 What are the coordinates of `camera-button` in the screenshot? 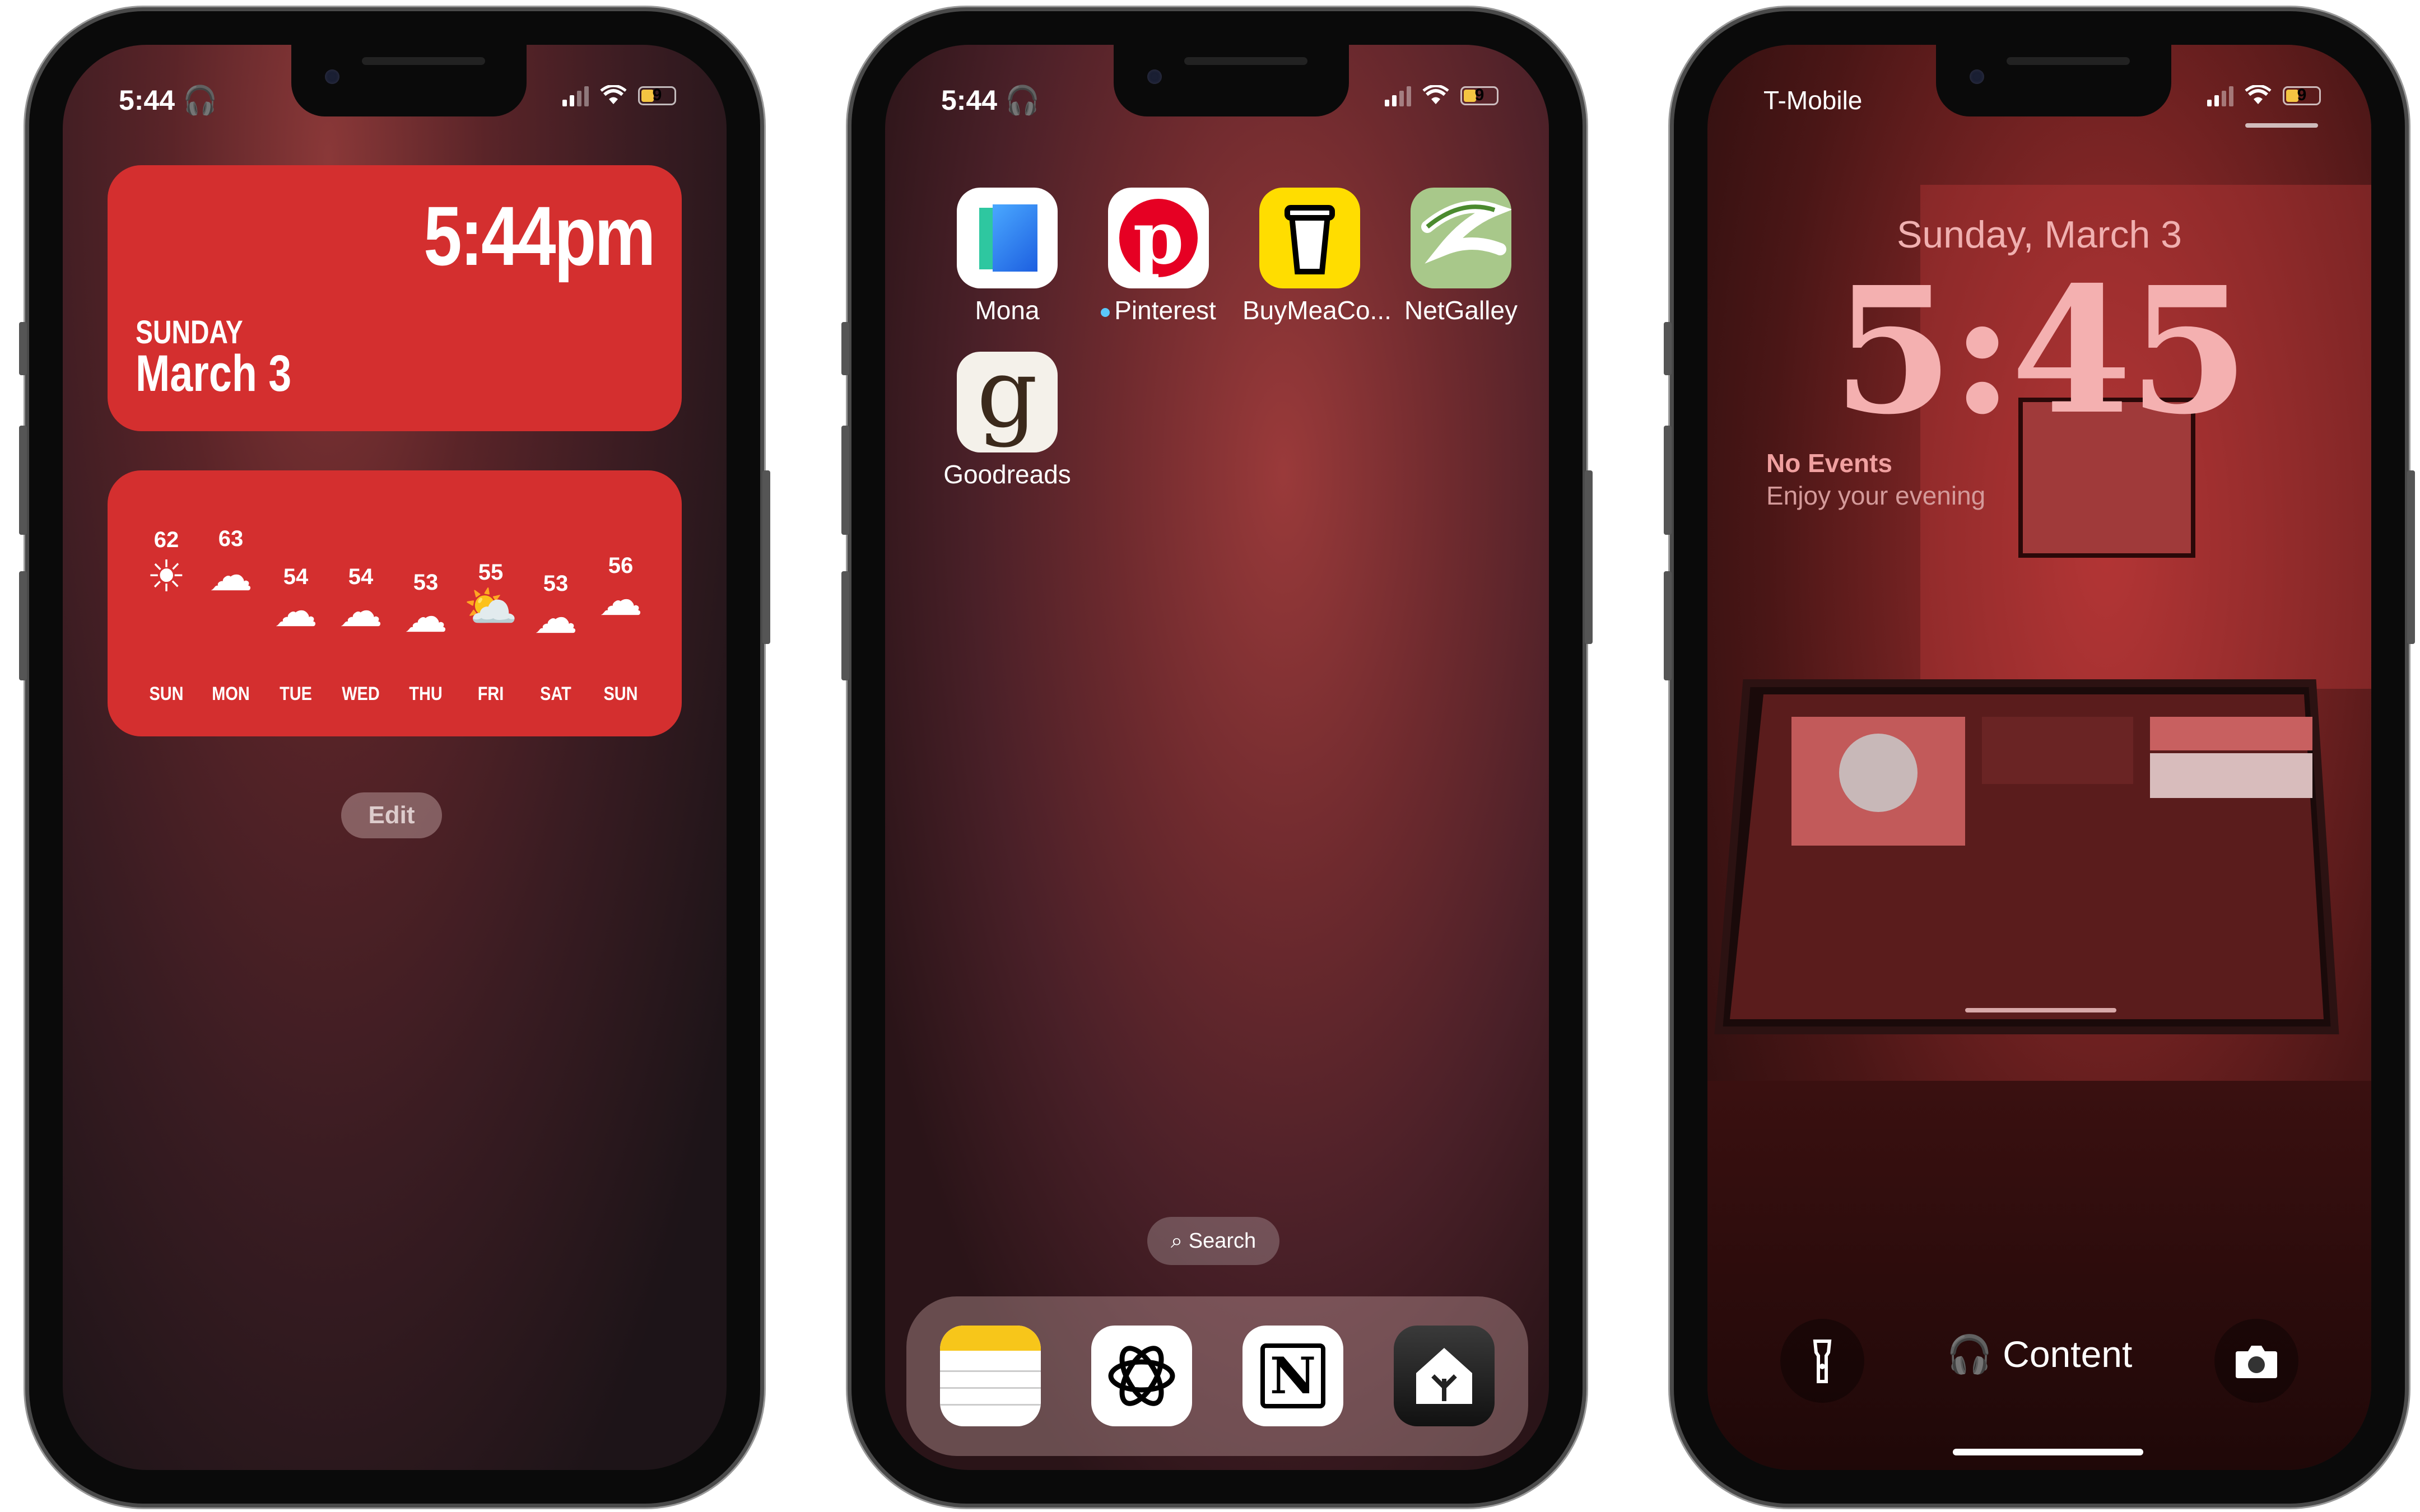 It's located at (2256, 1361).